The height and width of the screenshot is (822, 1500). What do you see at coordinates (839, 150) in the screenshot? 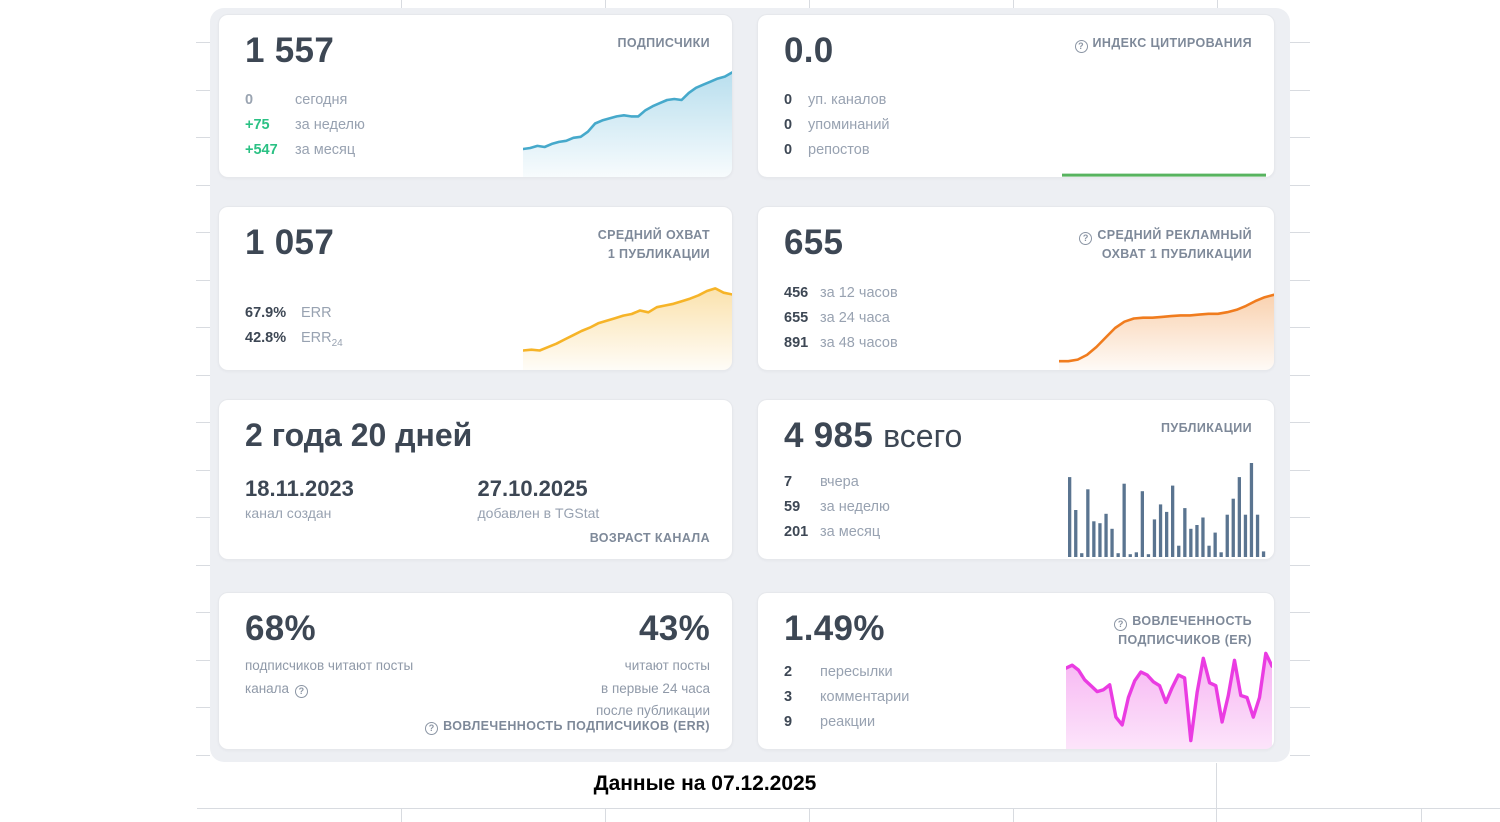
I see `stat-label: репостов` at bounding box center [839, 150].